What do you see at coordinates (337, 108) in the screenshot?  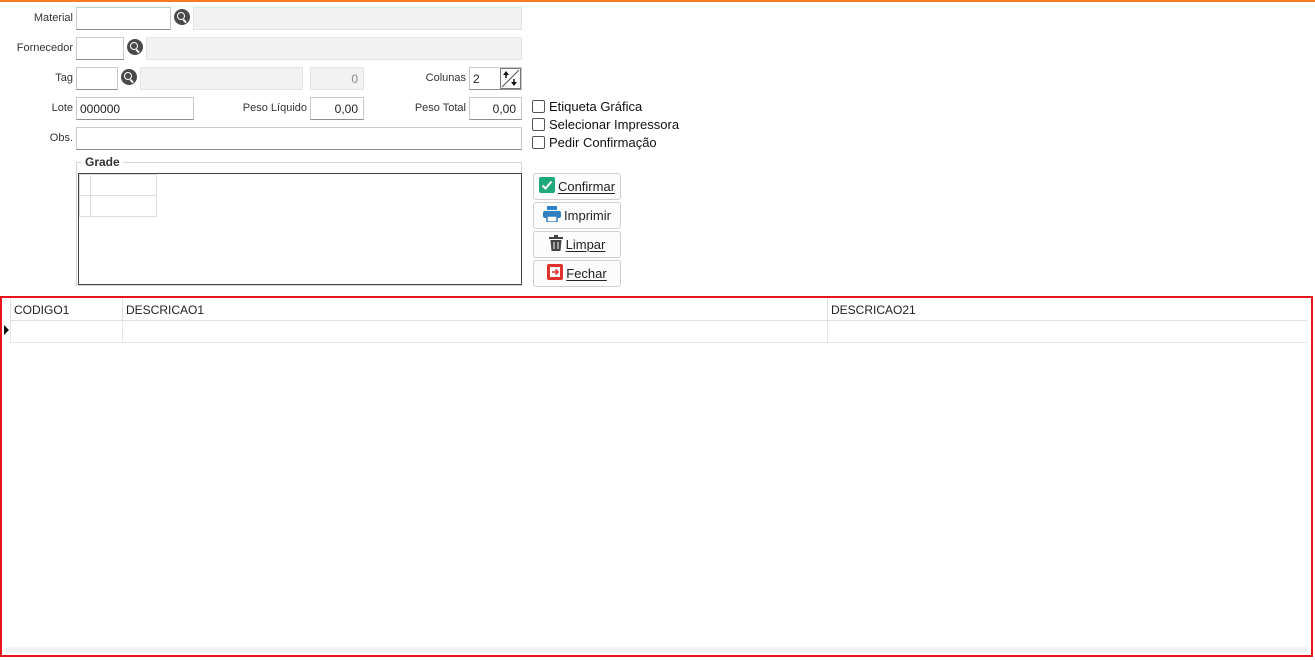 I see `peso-liquido-input: 0,00` at bounding box center [337, 108].